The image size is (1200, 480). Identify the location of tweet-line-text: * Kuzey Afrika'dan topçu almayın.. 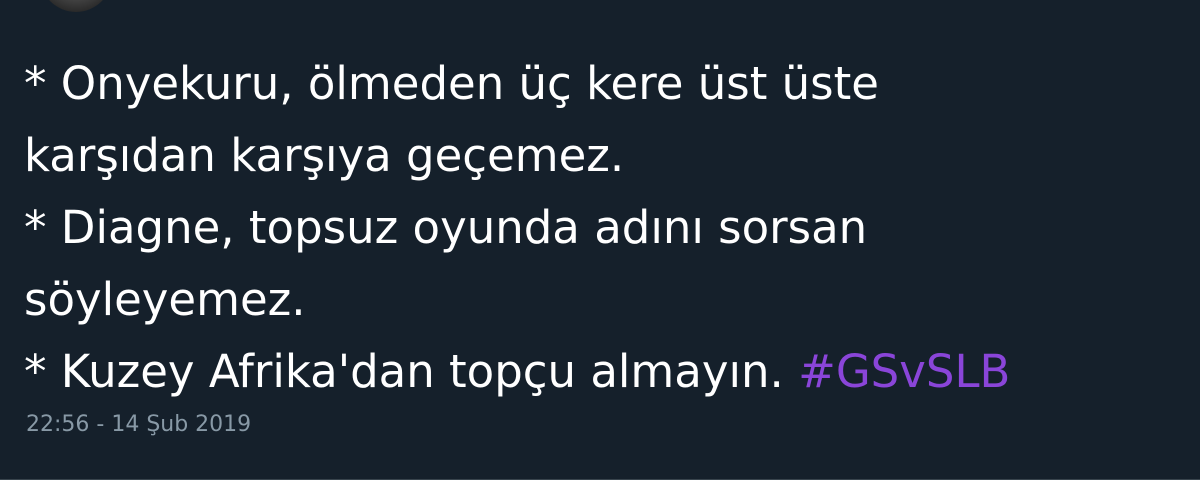
(404, 371).